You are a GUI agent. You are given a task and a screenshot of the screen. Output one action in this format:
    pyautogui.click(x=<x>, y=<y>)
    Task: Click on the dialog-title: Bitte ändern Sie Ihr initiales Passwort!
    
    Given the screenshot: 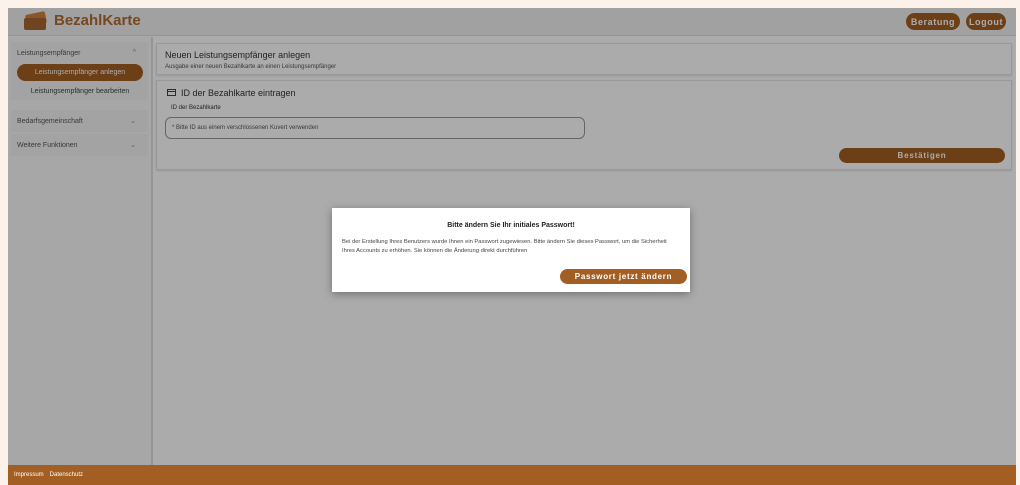 What is the action you would take?
    pyautogui.click(x=511, y=225)
    